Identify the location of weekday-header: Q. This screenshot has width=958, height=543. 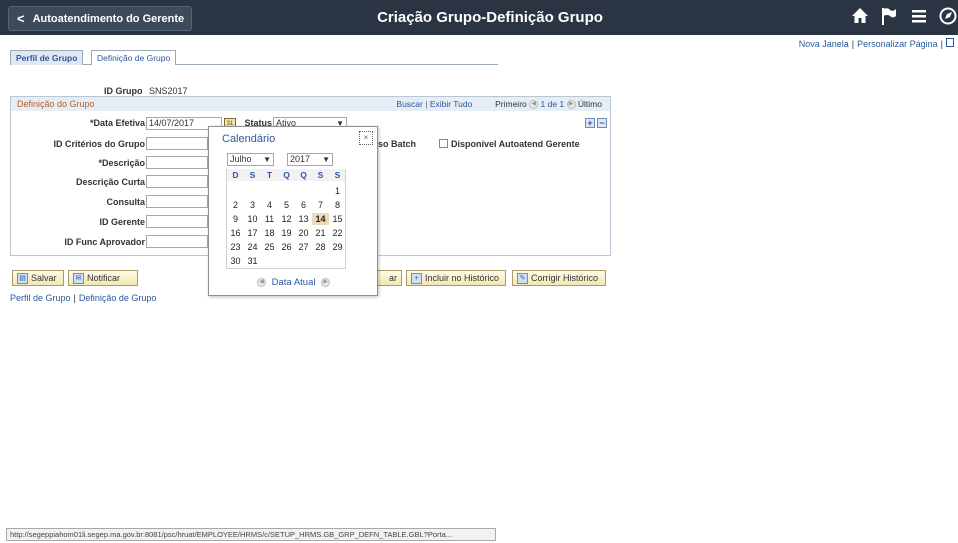
(303, 175).